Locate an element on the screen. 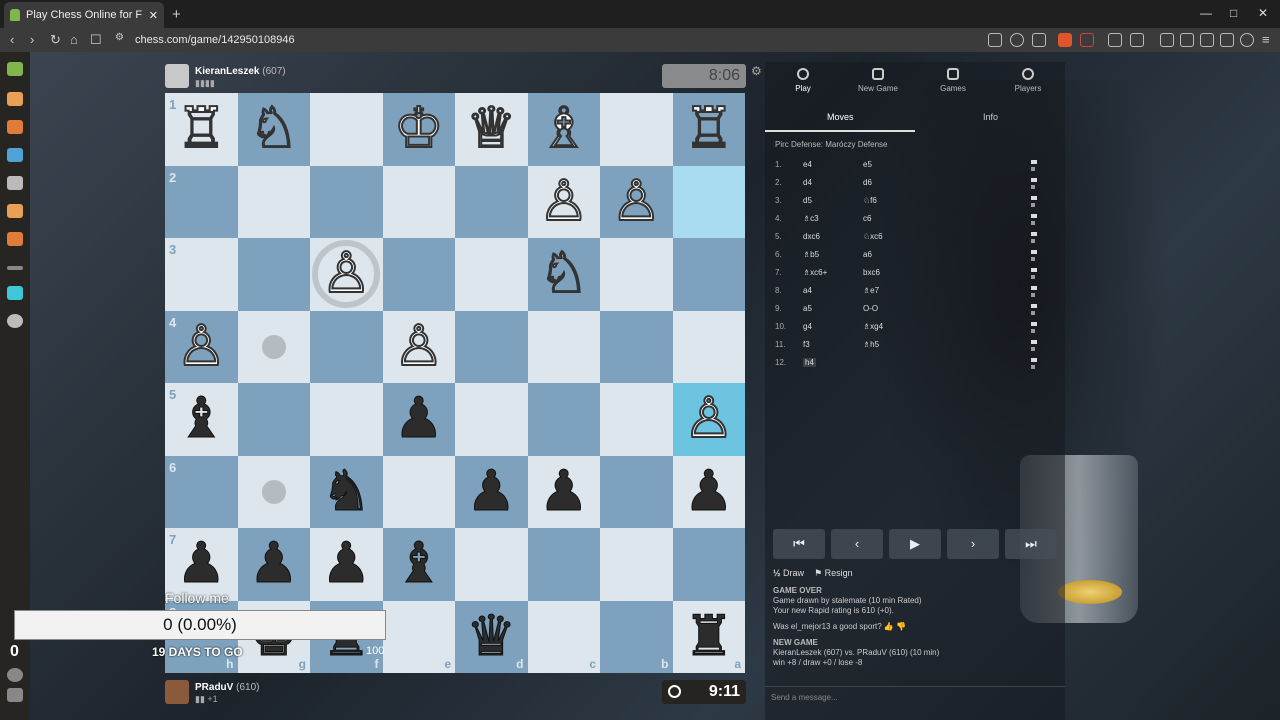  play-moves-button: ▶ is located at coordinates (915, 544).